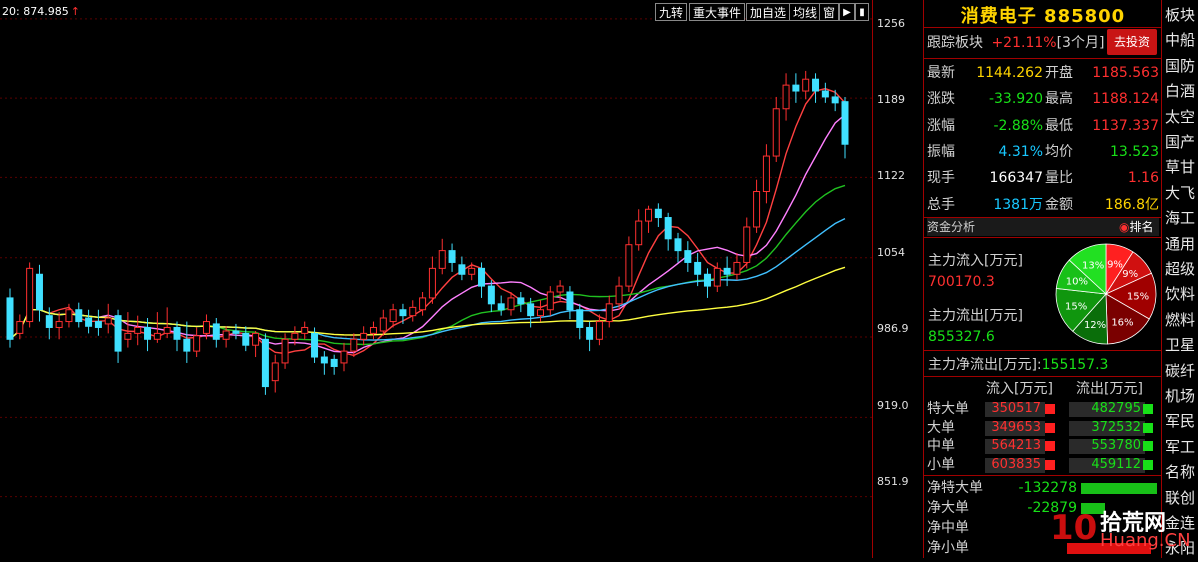 Image resolution: width=1198 pixels, height=562 pixels. Describe the element at coordinates (829, 12) in the screenshot. I see `window-button: 窗` at that location.